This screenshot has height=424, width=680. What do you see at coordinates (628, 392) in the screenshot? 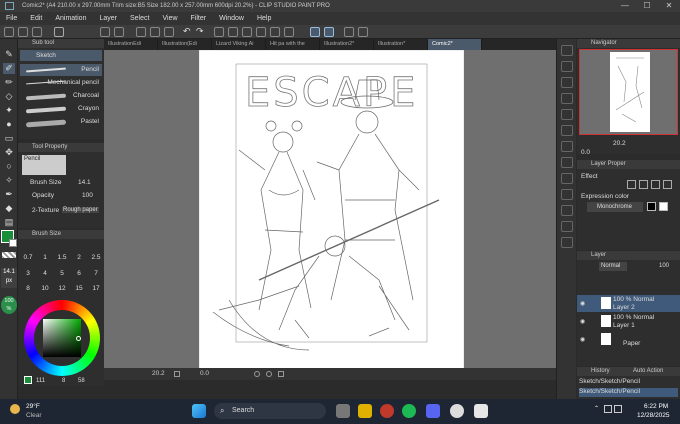
I see `history-item-current: Sketch/Sketch/Pencil` at bounding box center [628, 392].